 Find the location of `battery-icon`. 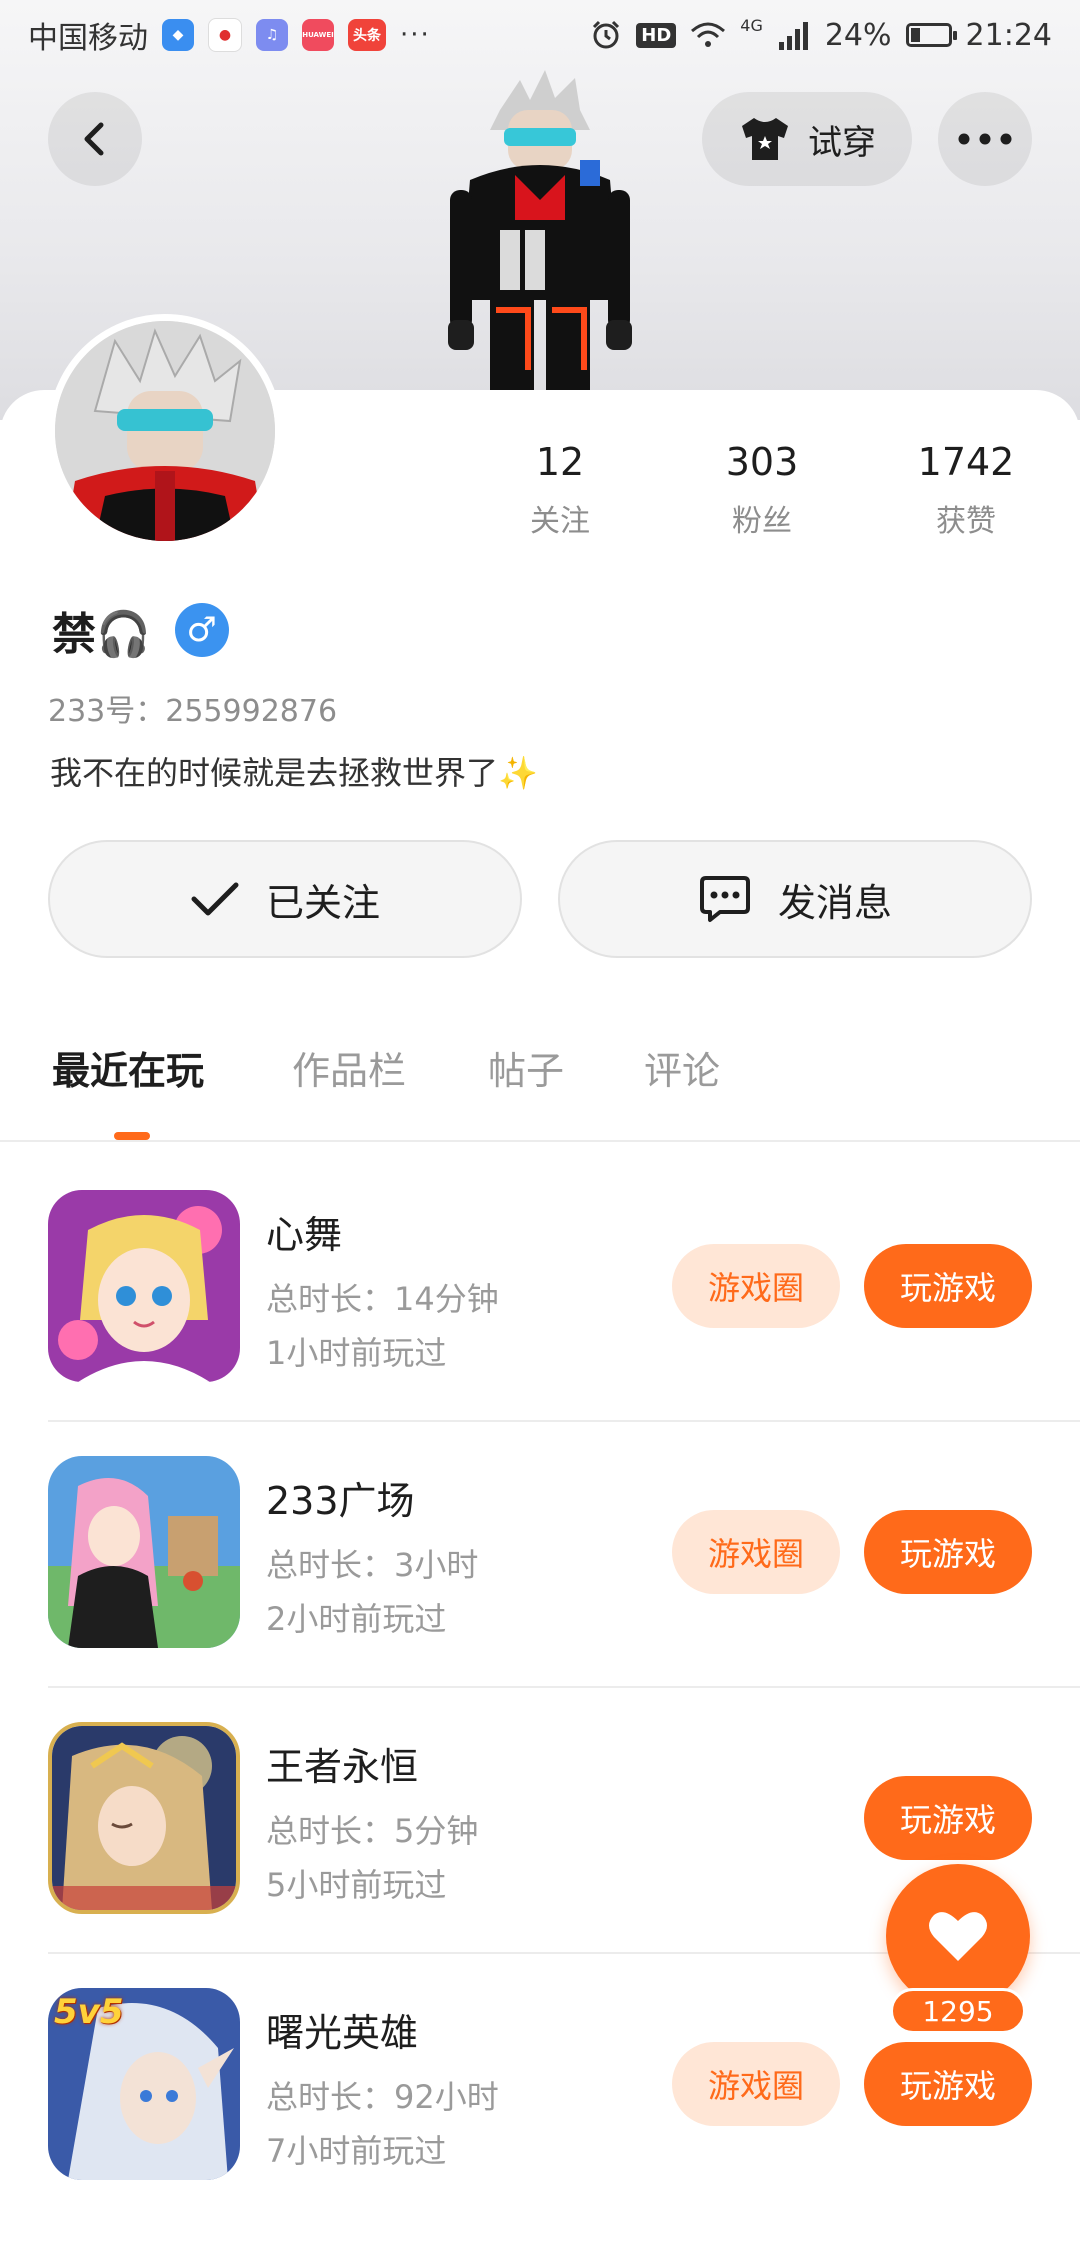

battery-icon is located at coordinates (931, 35).